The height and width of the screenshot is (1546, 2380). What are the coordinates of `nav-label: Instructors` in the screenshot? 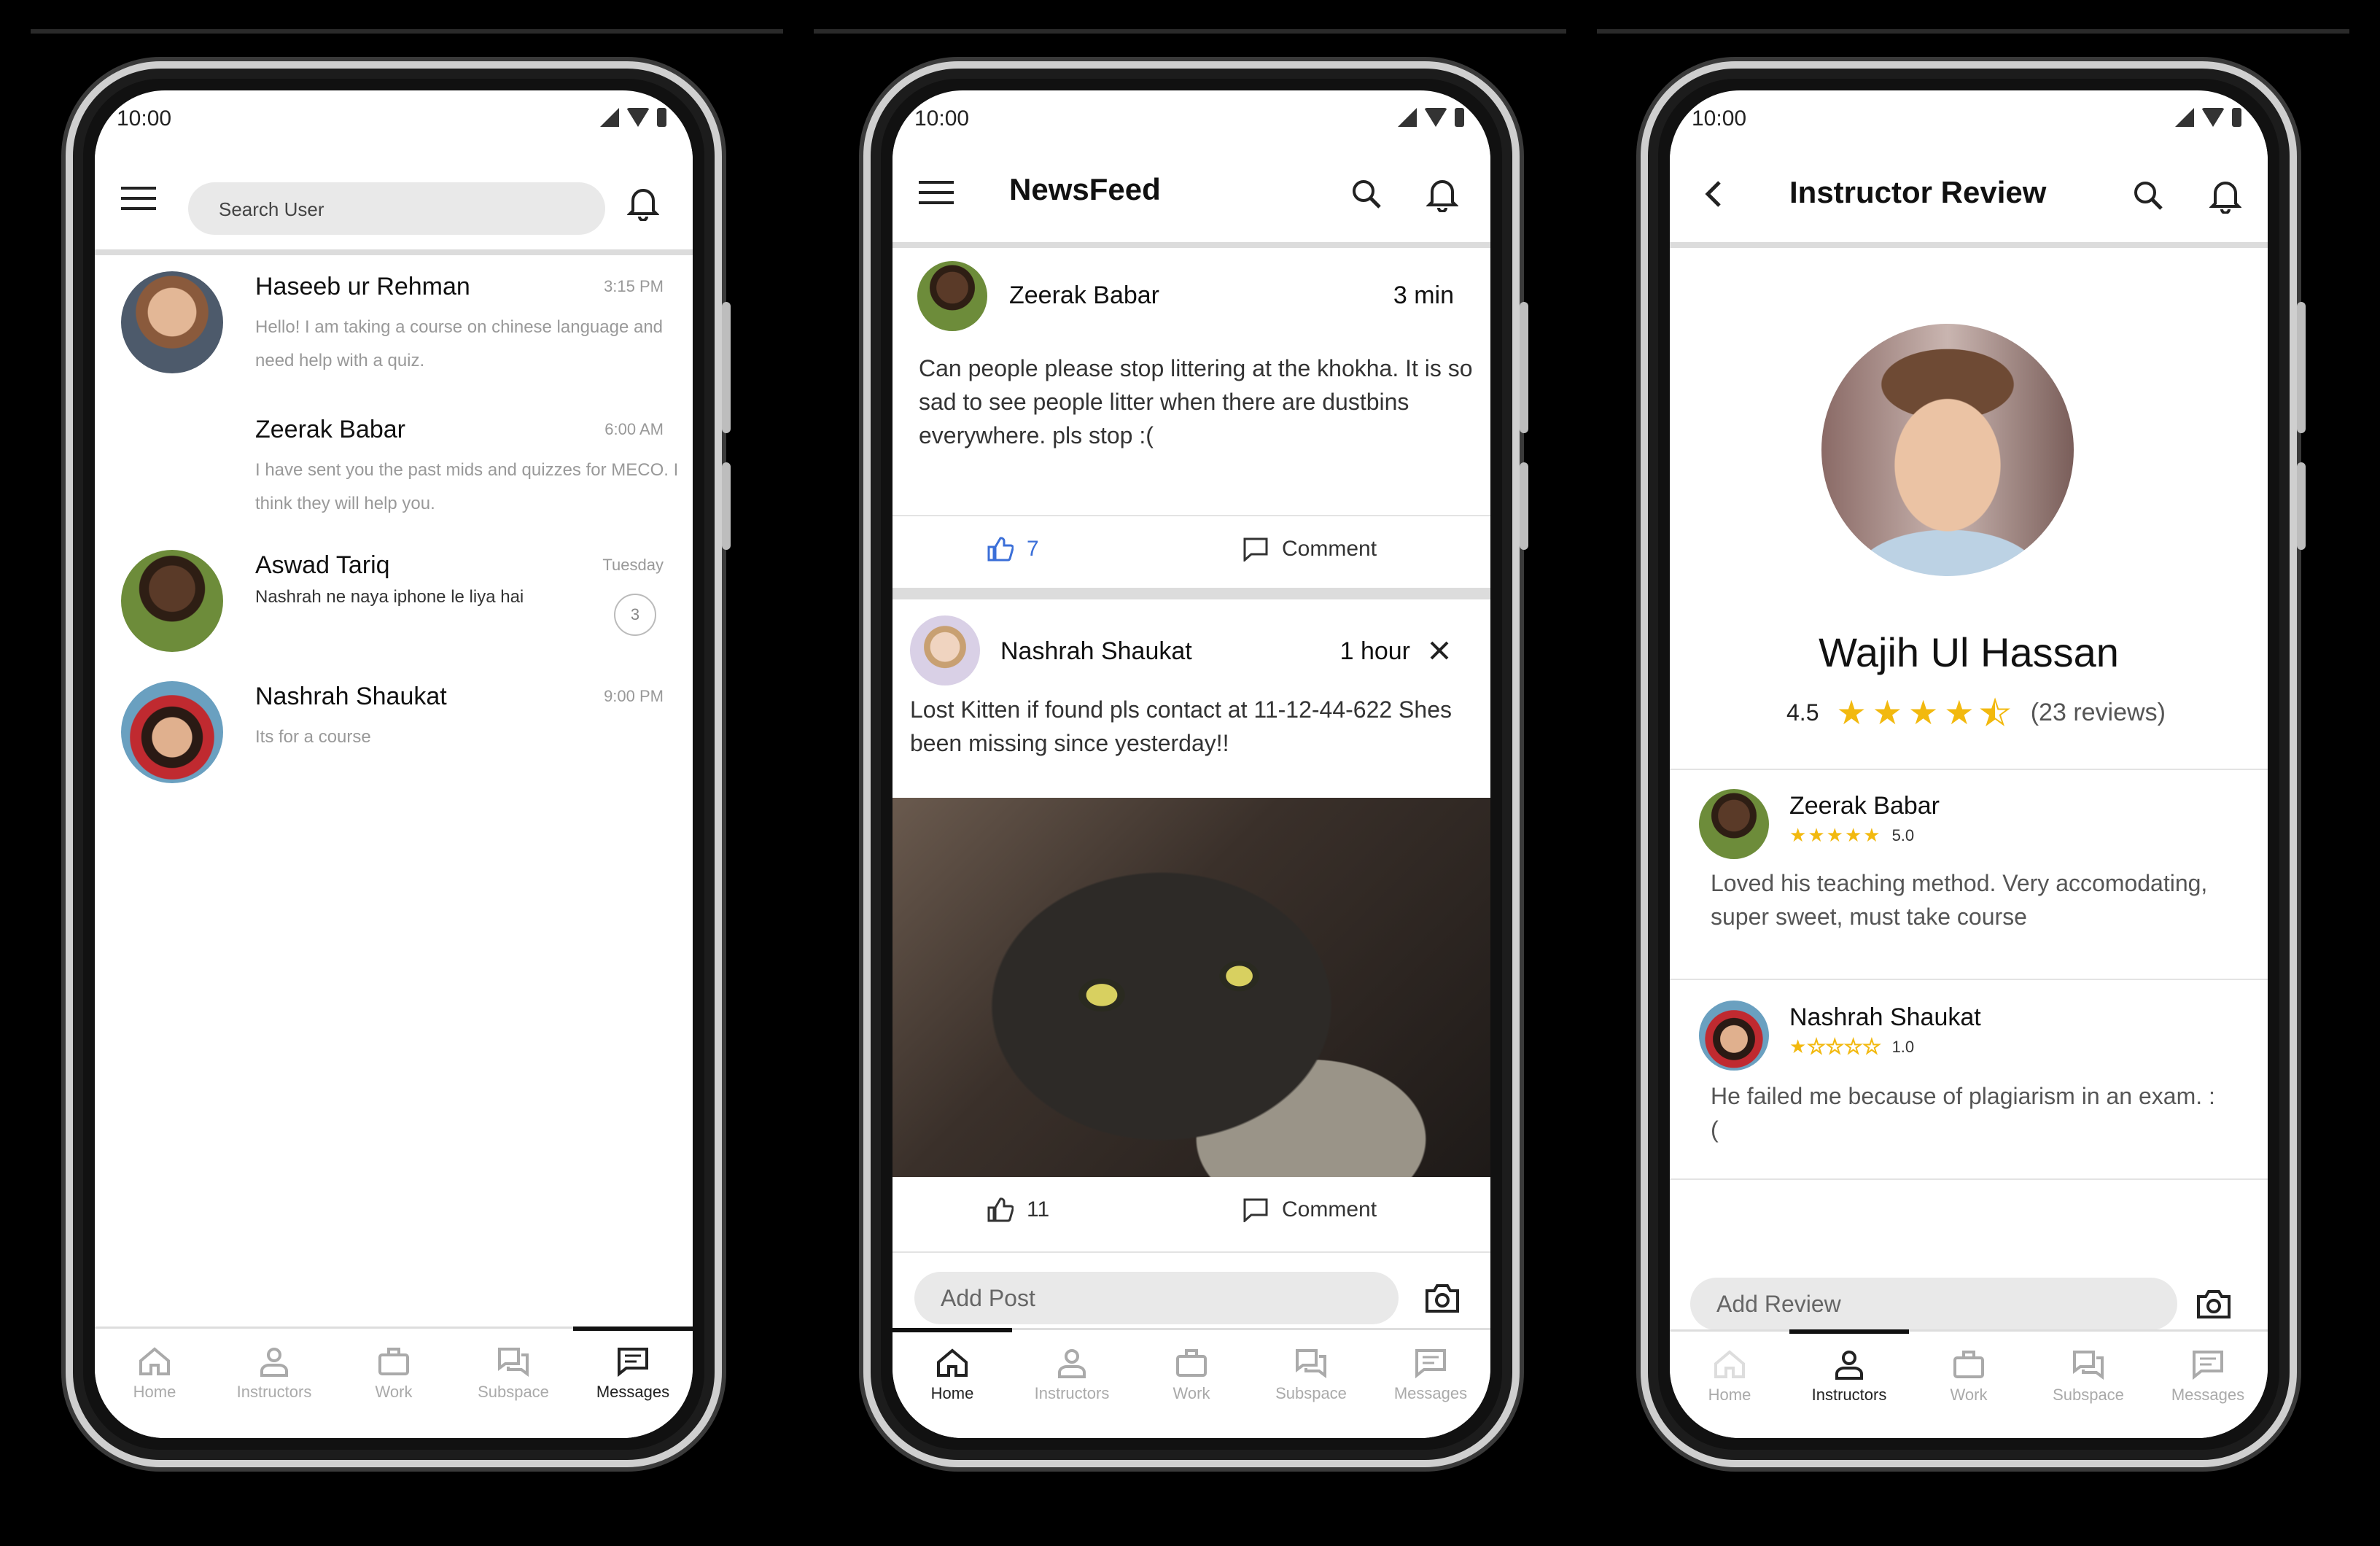 It's located at (274, 1392).